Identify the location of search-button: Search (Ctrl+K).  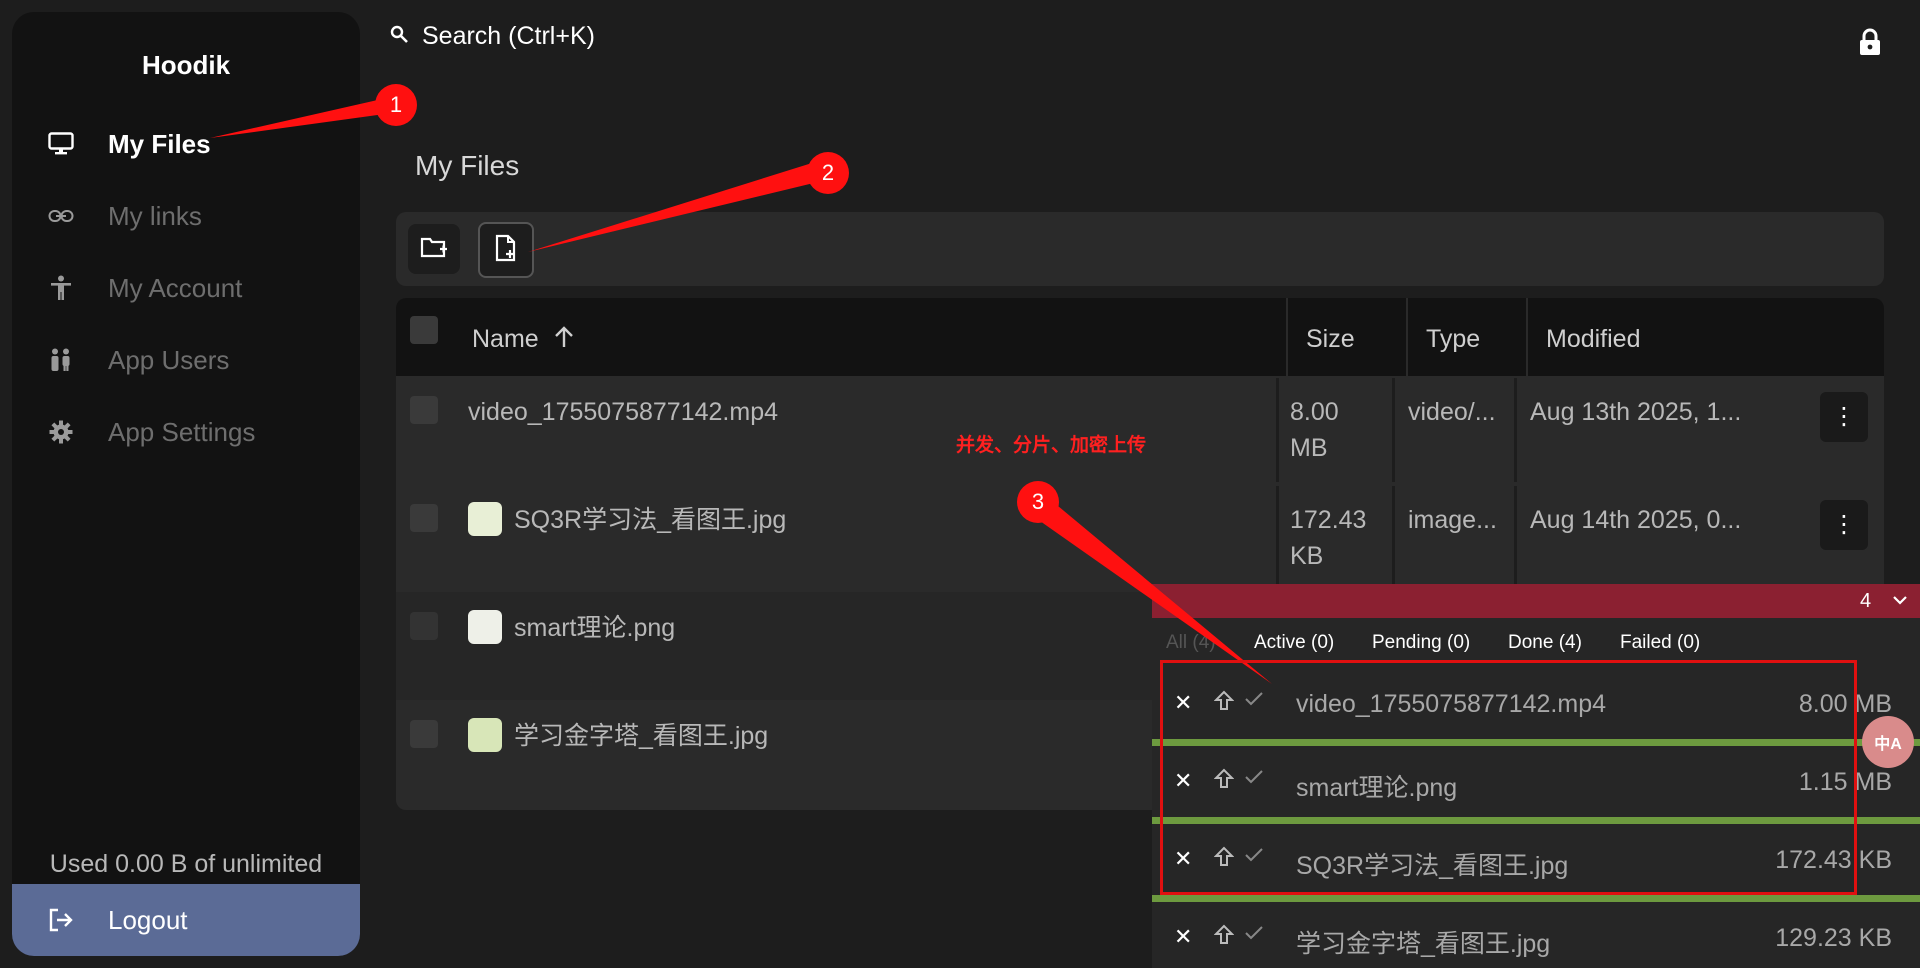
(492, 36).